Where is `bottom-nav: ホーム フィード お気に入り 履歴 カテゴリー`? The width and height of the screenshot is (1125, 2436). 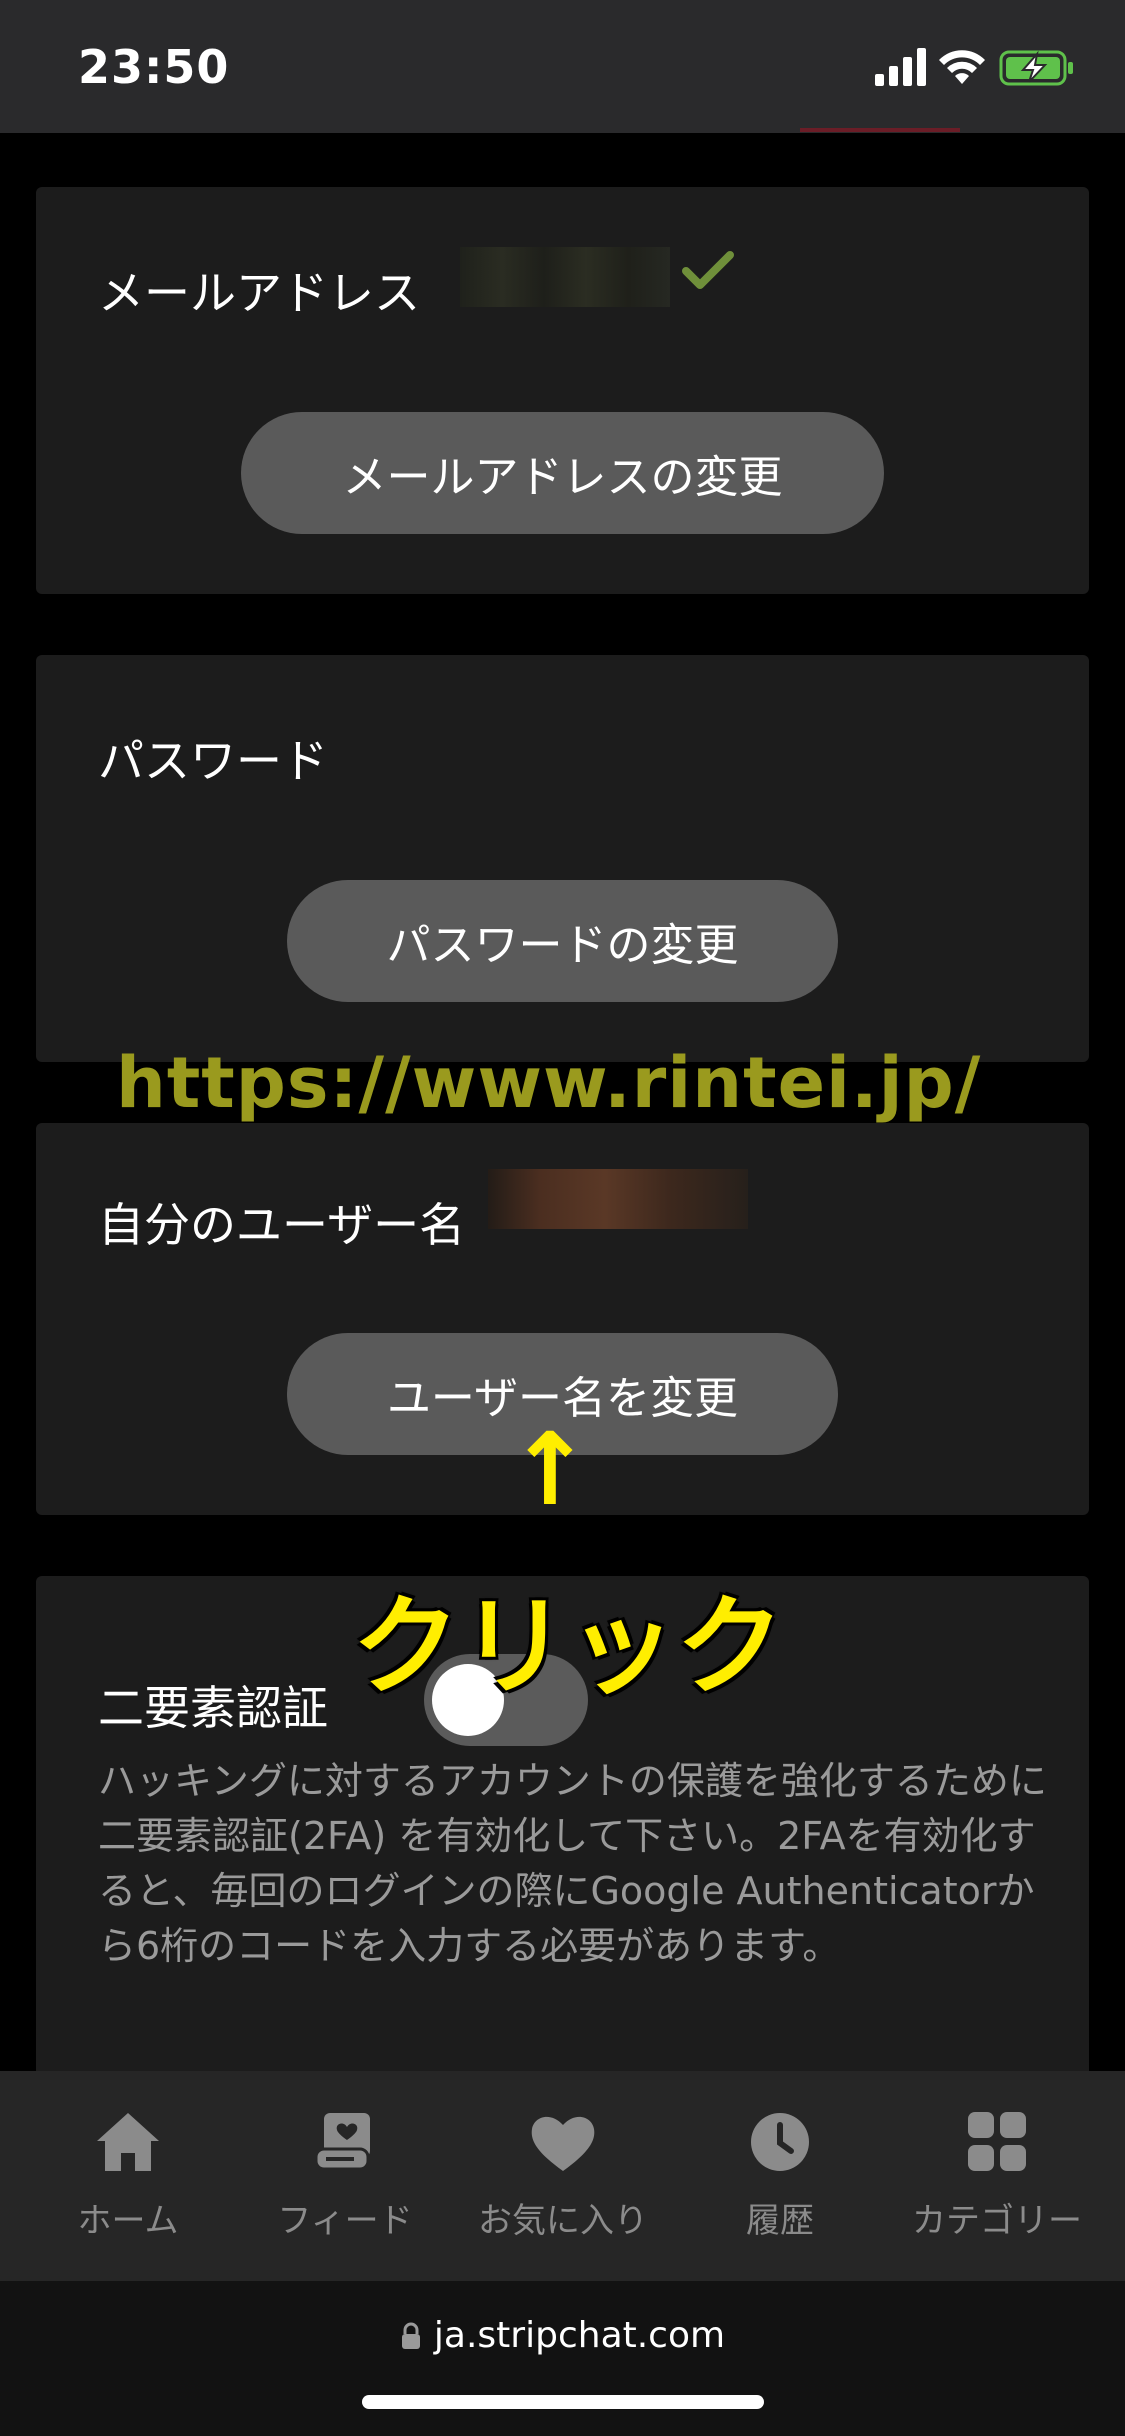
bottom-nav: ホーム フィード お気に入り 履歴 カテゴリー is located at coordinates (562, 2176).